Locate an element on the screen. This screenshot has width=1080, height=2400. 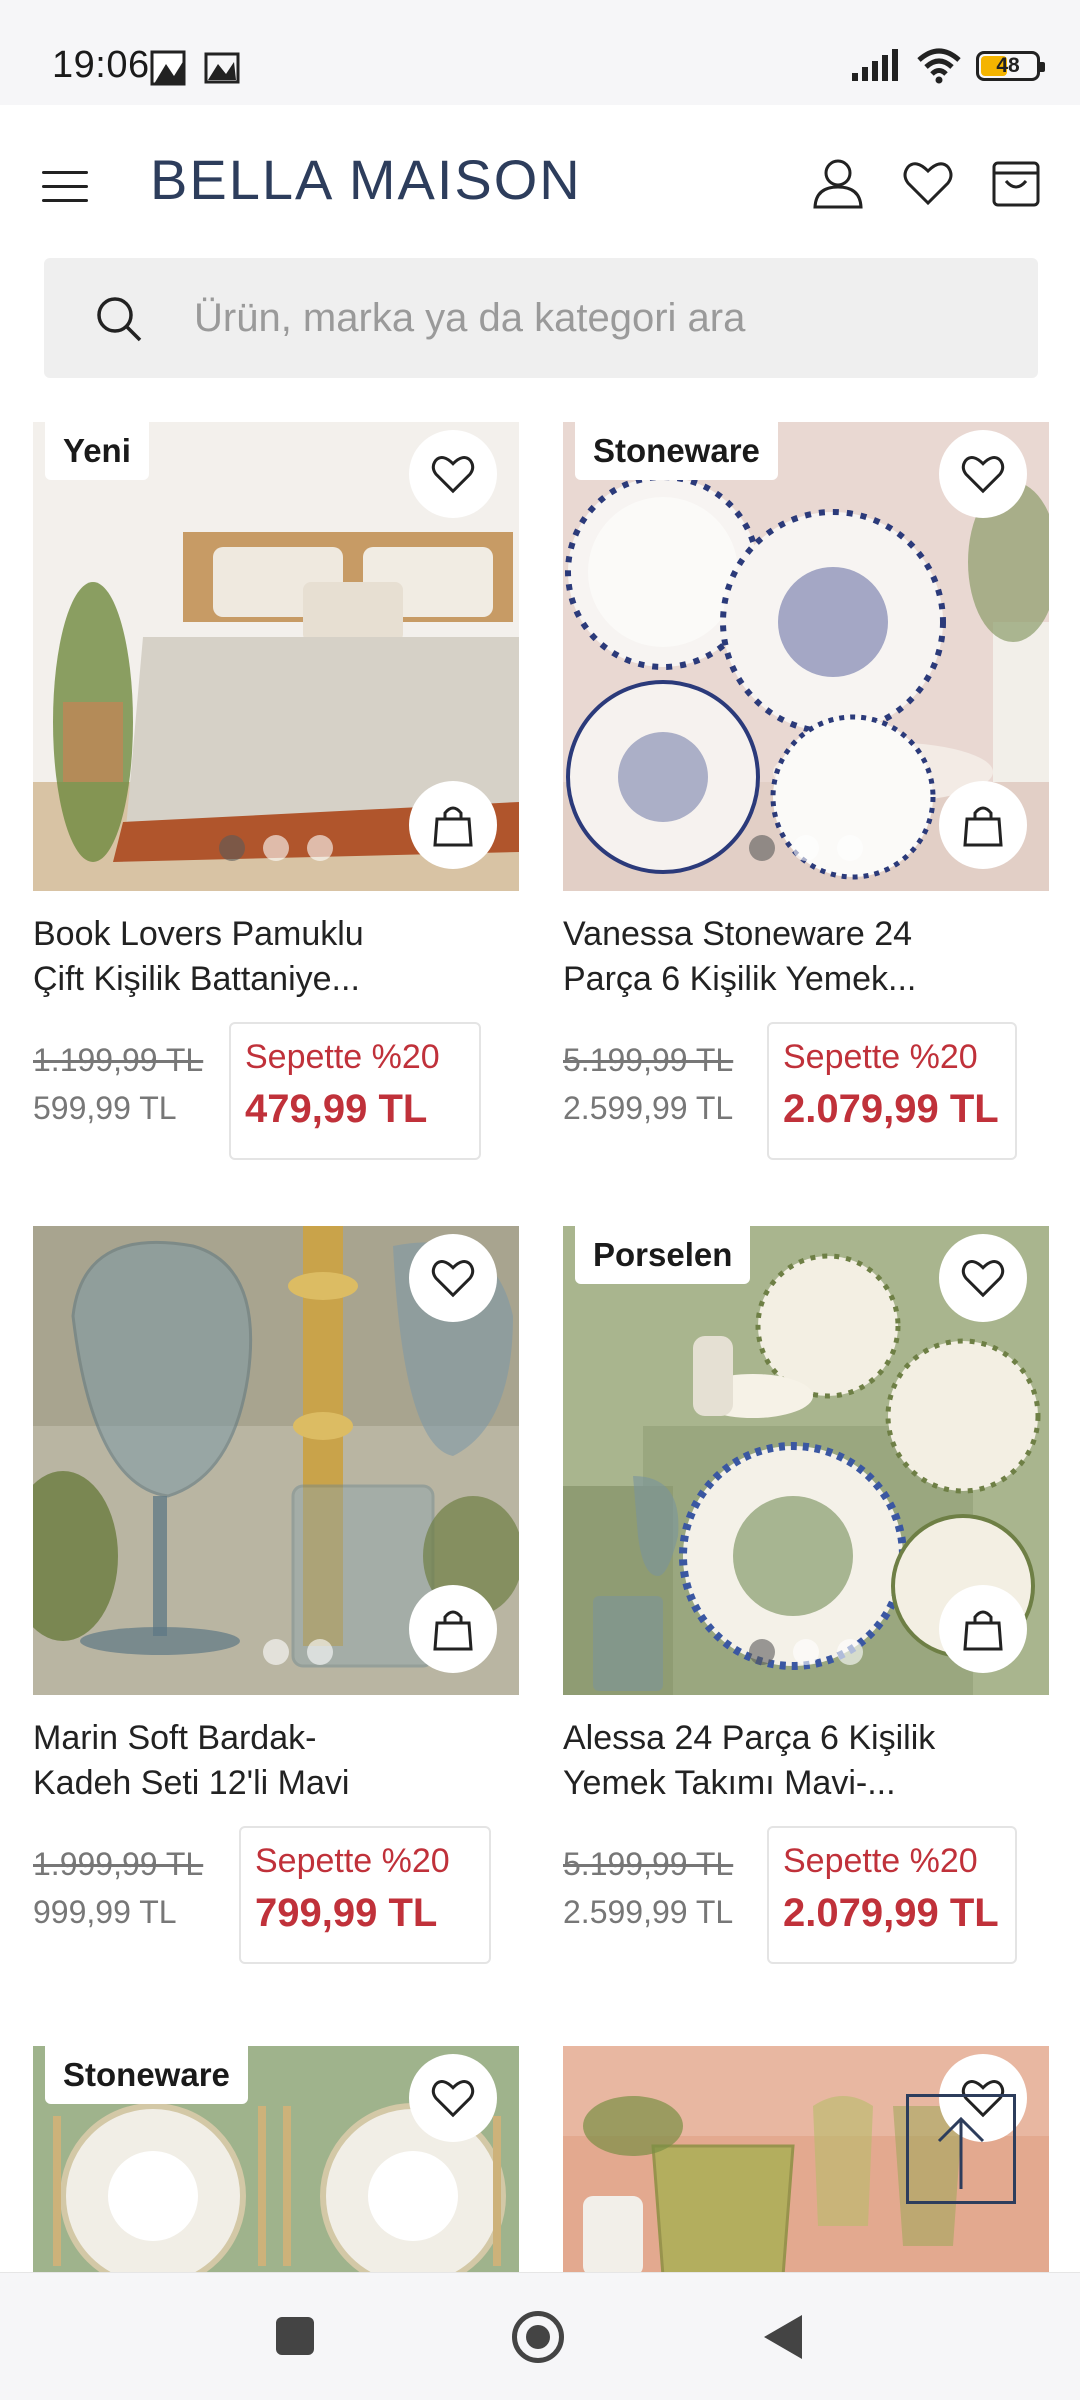
promo-box: Sepette %20 799,99 TL is located at coordinates (365, 1895).